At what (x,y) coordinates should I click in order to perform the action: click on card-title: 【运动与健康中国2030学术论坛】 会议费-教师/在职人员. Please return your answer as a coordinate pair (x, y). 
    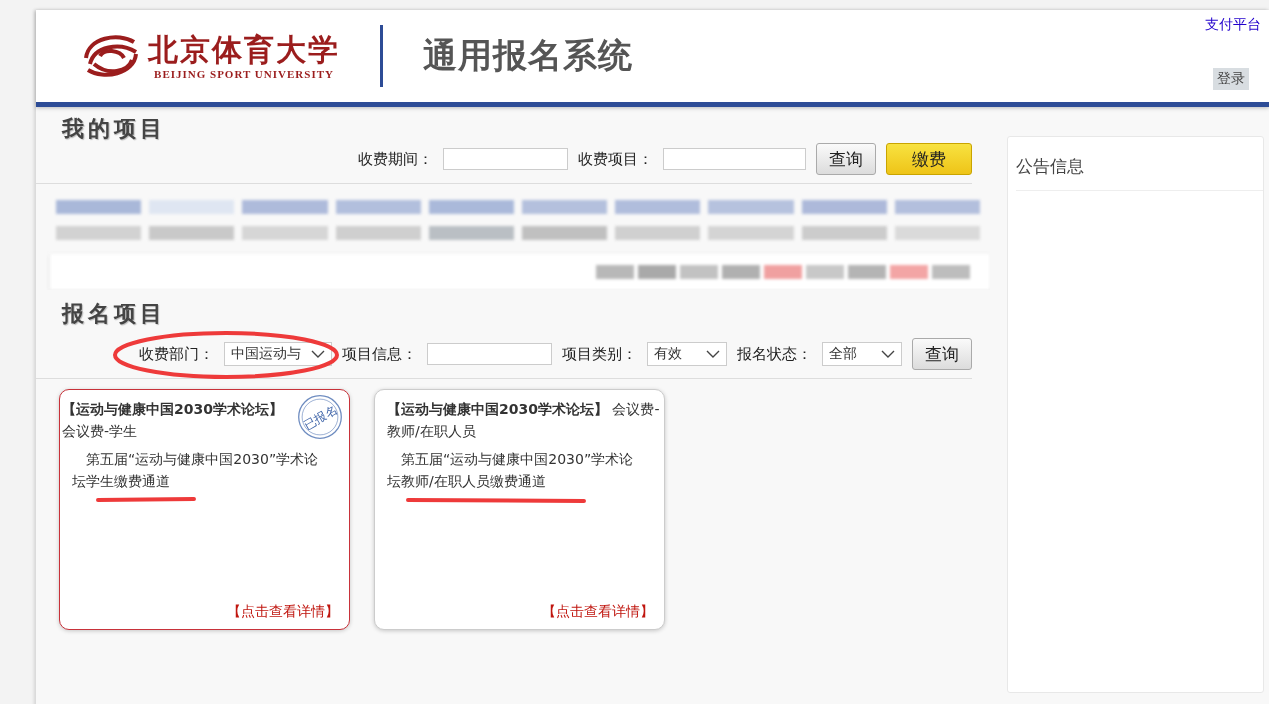
    Looking at the image, I should click on (523, 420).